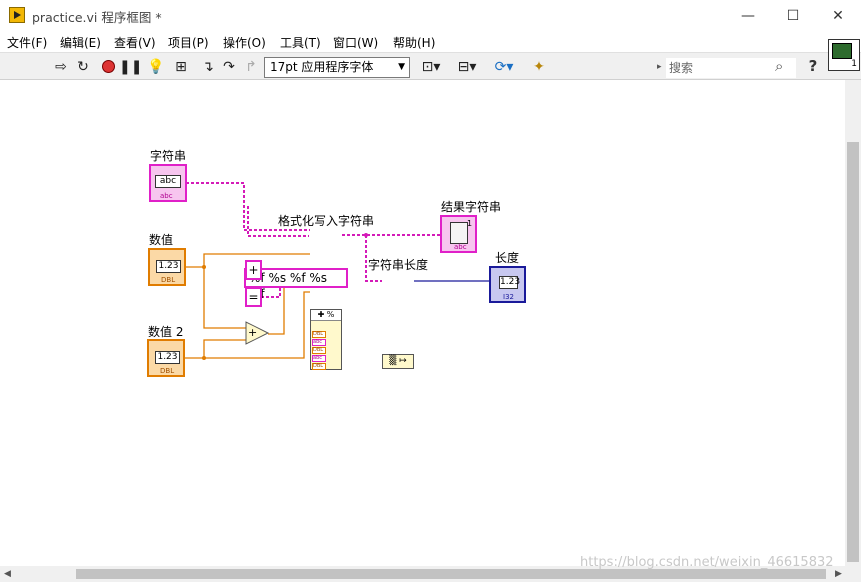  What do you see at coordinates (27, 42) in the screenshot?
I see `menu-file: 文件(F)` at bounding box center [27, 42].